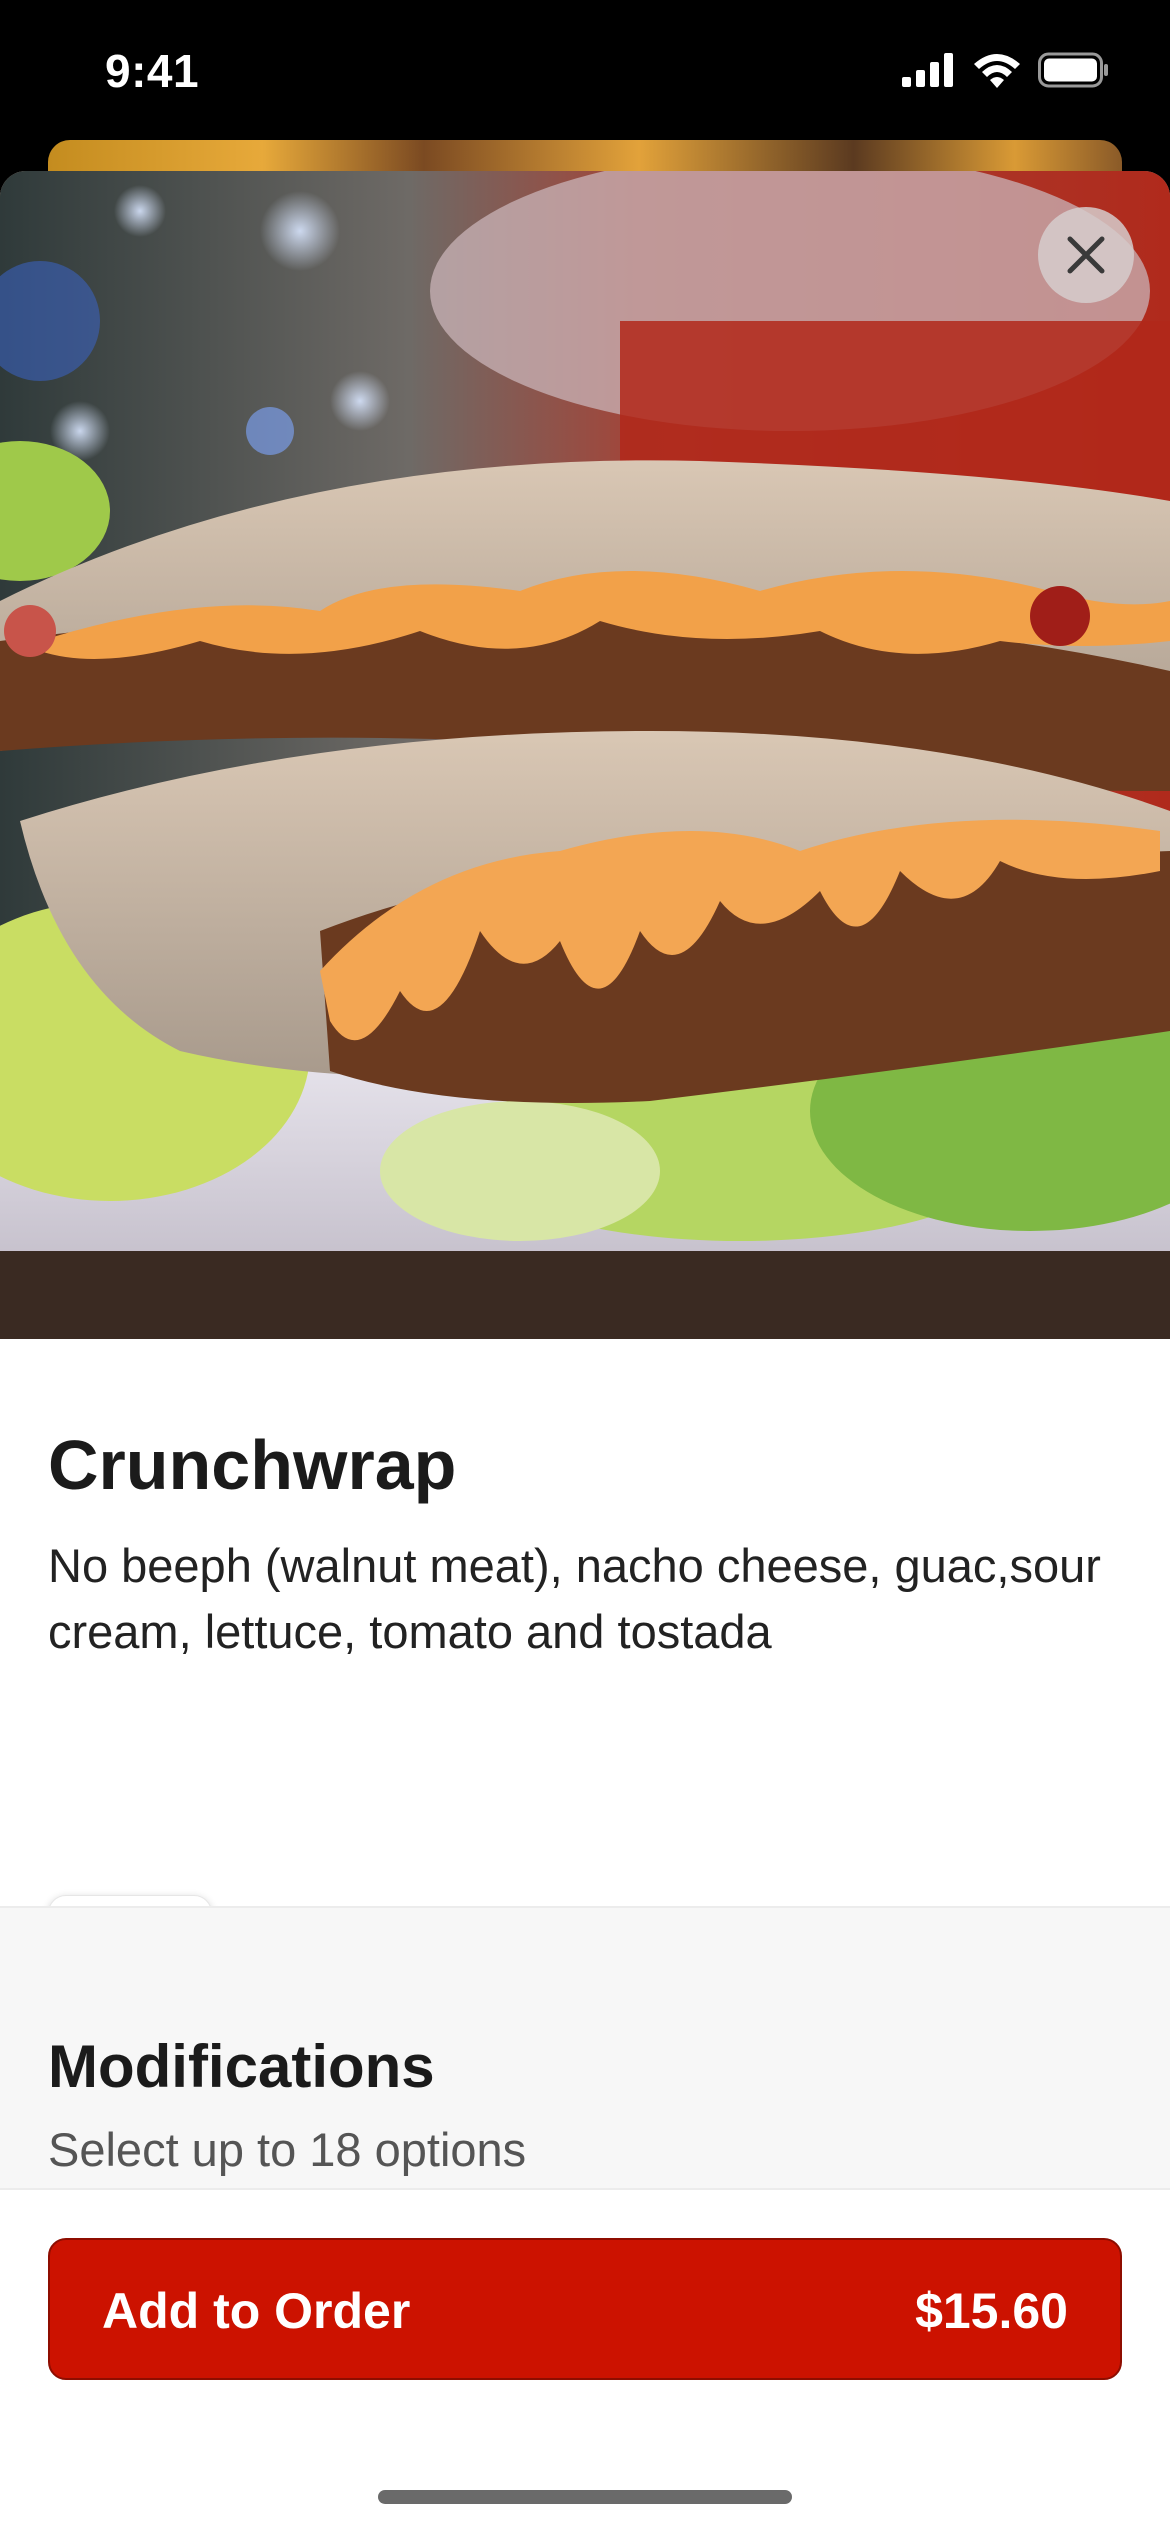 The width and height of the screenshot is (1170, 2532). Describe the element at coordinates (241, 2066) in the screenshot. I see `modifications-title: Modifications` at that location.